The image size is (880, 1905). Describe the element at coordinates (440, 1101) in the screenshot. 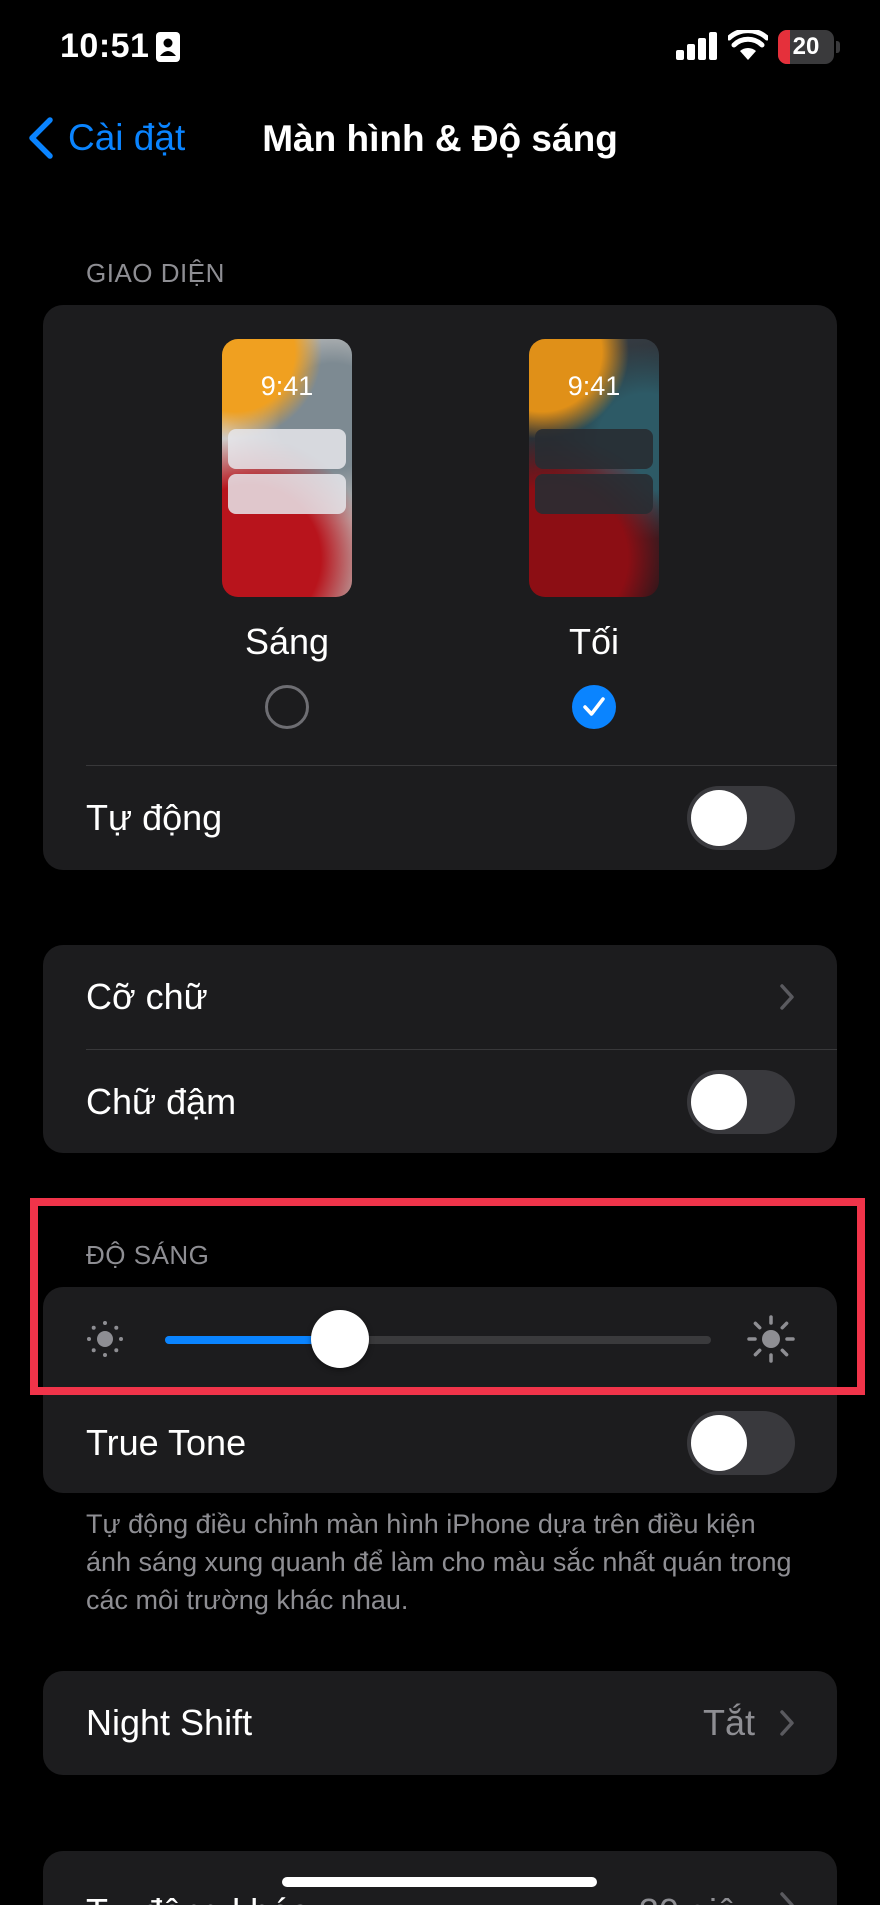

I see `bold-text-row: Chữ đậm` at that location.